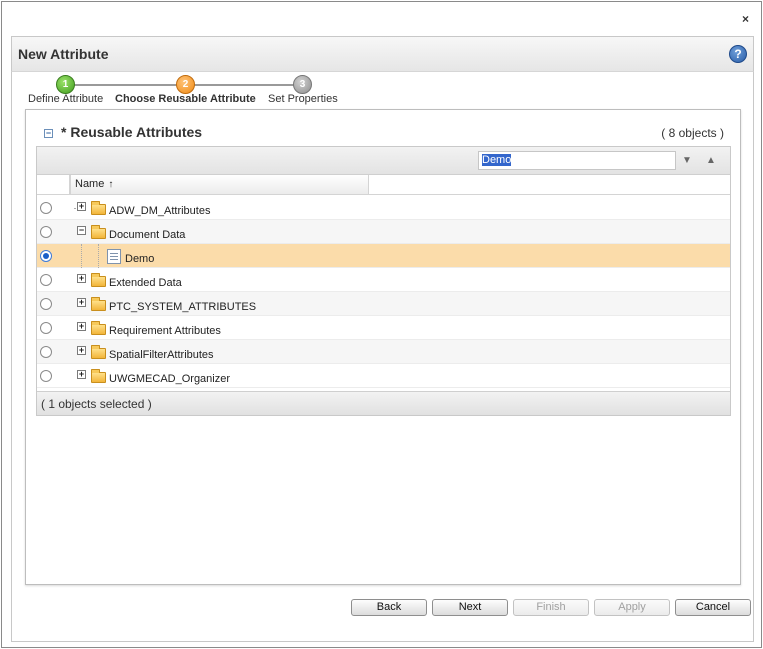 The image size is (763, 649). What do you see at coordinates (383, 232) in the screenshot?
I see `table-row: − Document Data` at bounding box center [383, 232].